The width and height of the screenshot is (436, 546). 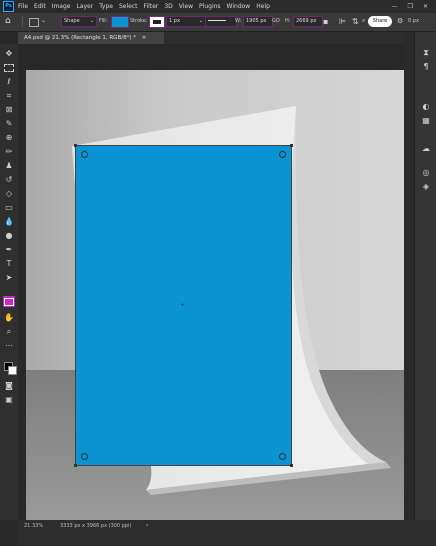 What do you see at coordinates (9, 123) in the screenshot?
I see `eyedropper-icon: ✎` at bounding box center [9, 123].